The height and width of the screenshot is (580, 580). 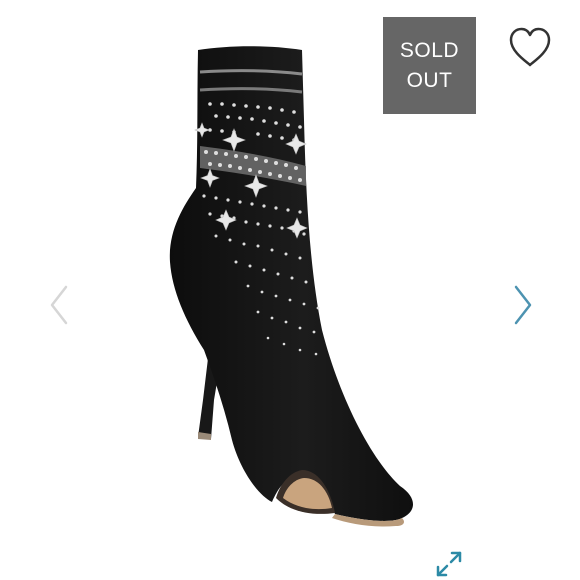 What do you see at coordinates (429, 50) in the screenshot?
I see `sold-out-line-1: SOLD` at bounding box center [429, 50].